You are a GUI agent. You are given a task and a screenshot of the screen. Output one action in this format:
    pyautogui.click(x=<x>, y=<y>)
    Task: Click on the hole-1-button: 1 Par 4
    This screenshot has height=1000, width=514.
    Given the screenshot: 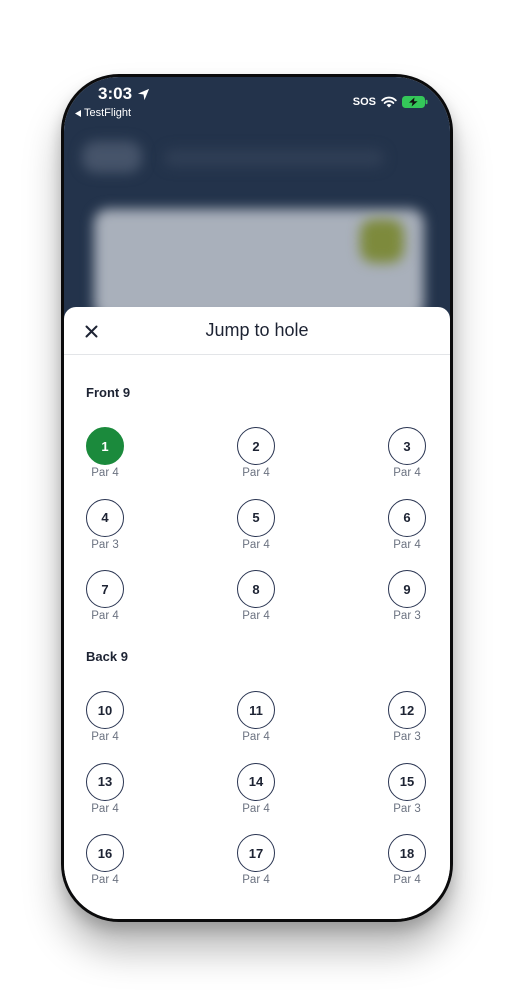 What is the action you would take?
    pyautogui.click(x=105, y=457)
    